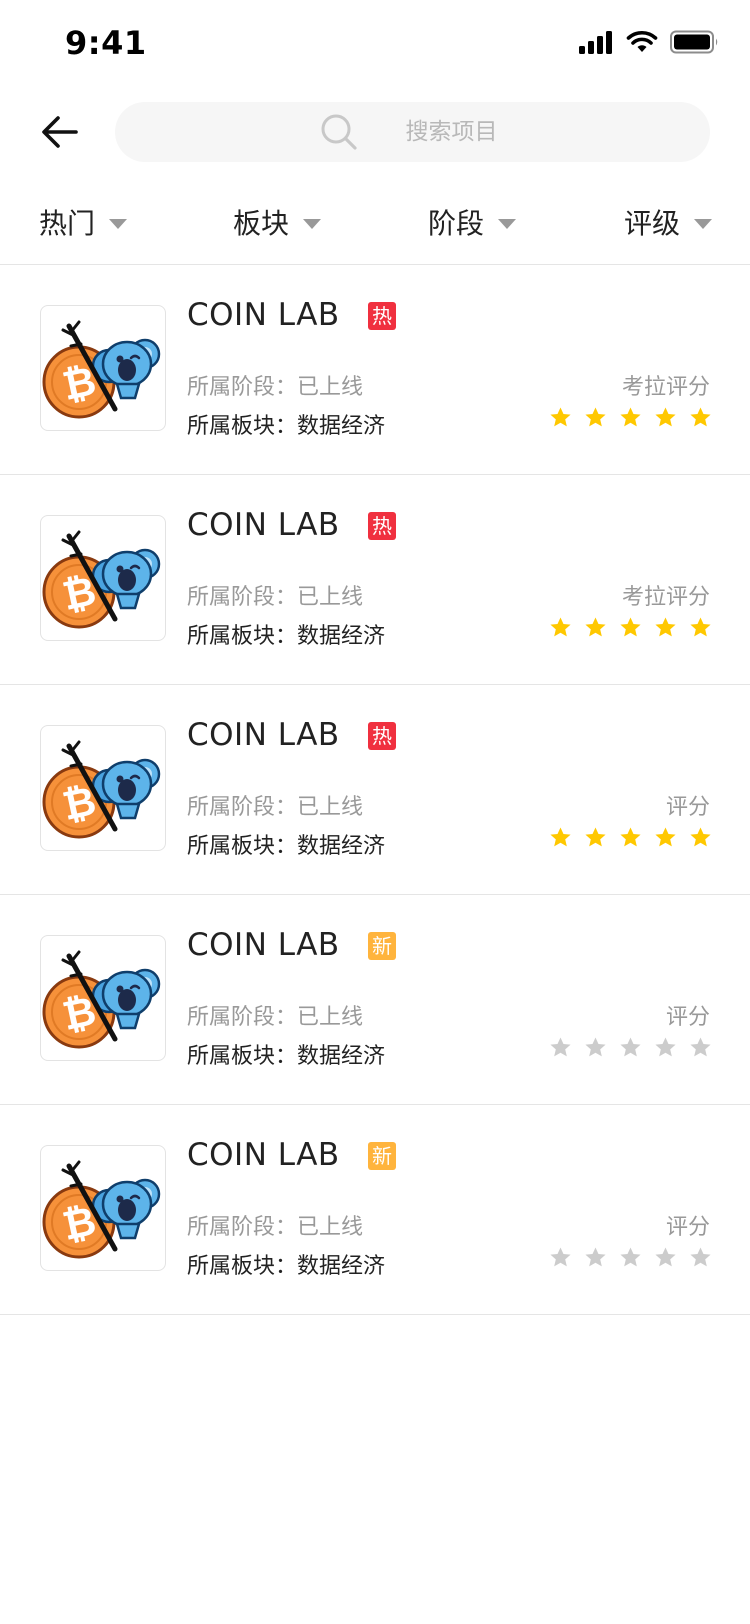  I want to click on filter-label: 阶段, so click(456, 223).